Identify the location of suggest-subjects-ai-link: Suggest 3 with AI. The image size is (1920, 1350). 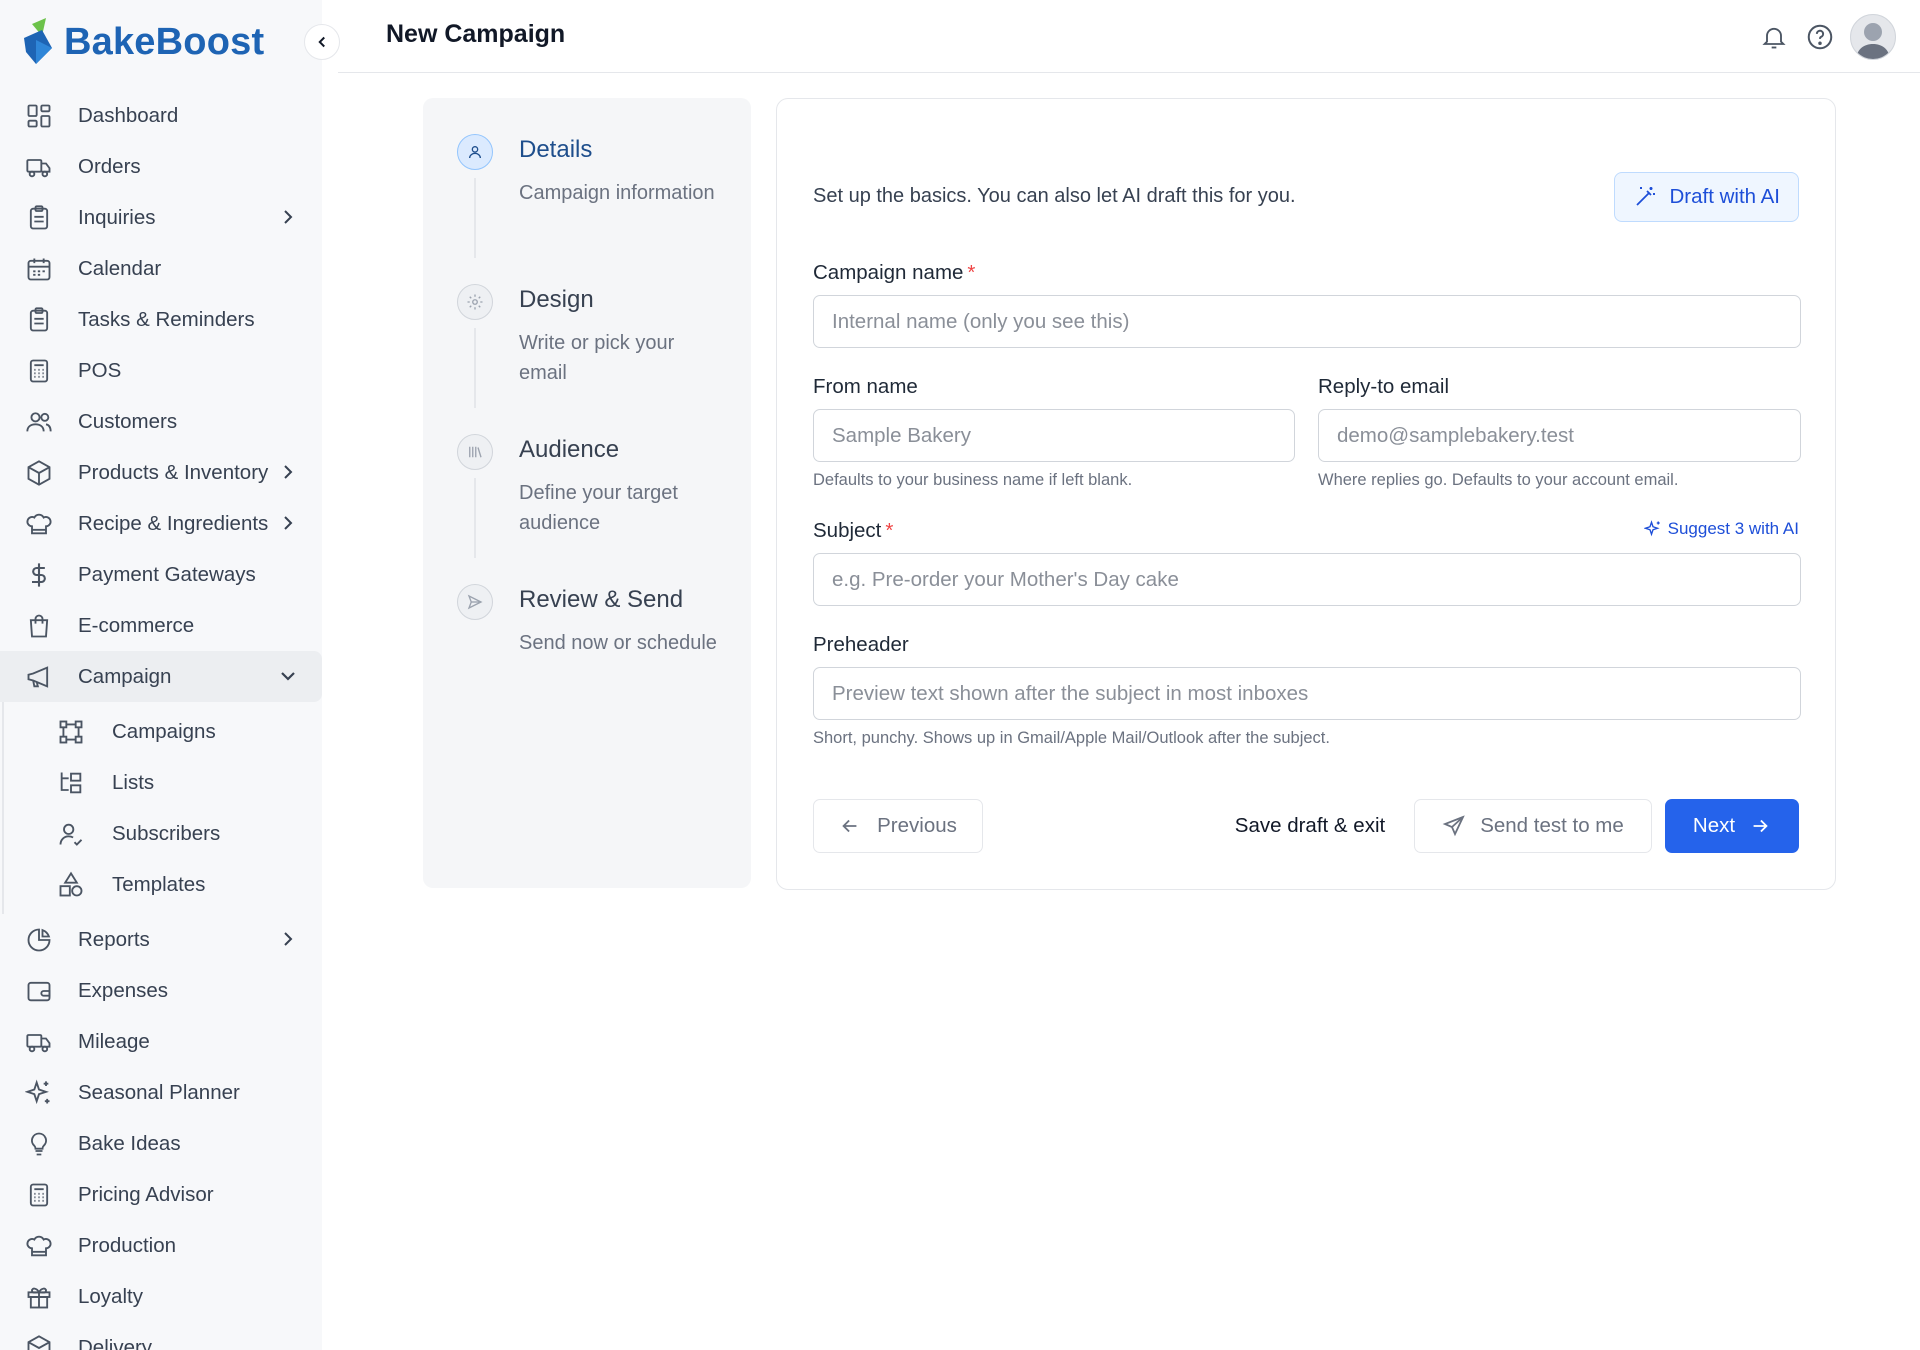
(1721, 529).